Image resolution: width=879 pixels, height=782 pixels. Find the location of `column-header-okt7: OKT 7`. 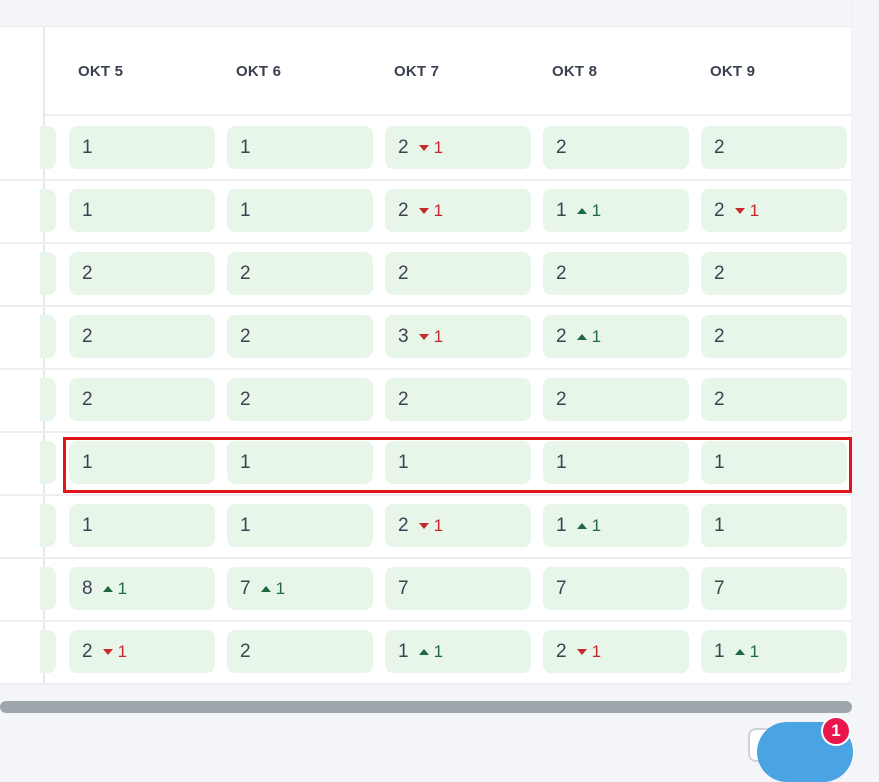

column-header-okt7: OKT 7 is located at coordinates (416, 71).